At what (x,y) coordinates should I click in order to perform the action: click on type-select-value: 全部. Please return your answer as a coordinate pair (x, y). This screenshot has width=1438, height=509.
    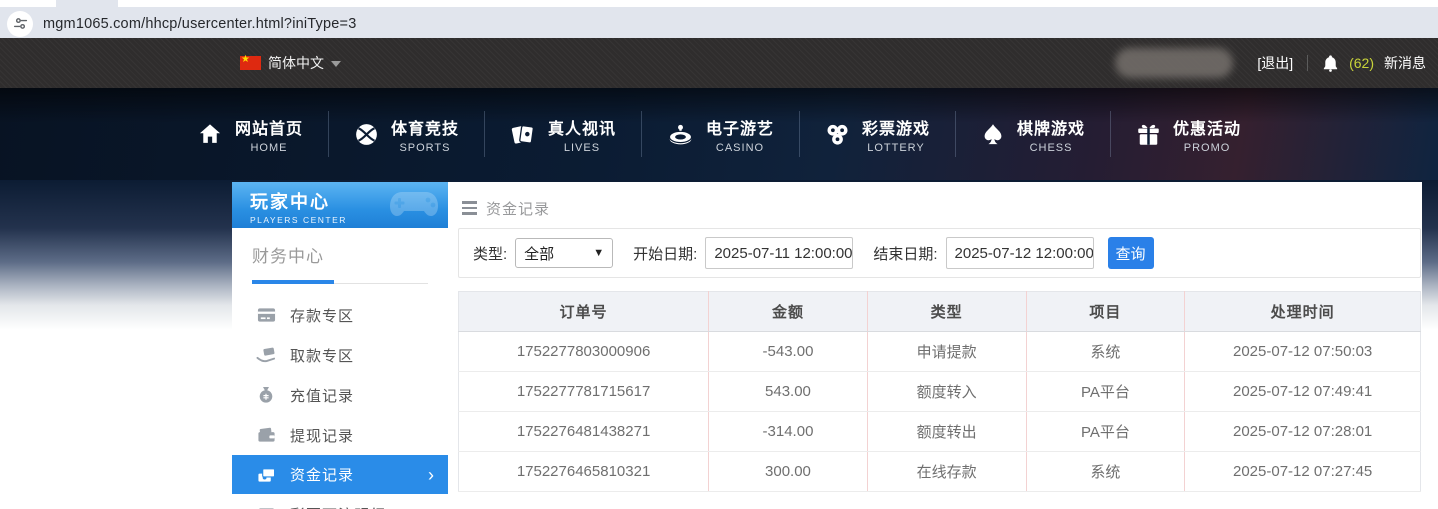
    Looking at the image, I should click on (539, 254).